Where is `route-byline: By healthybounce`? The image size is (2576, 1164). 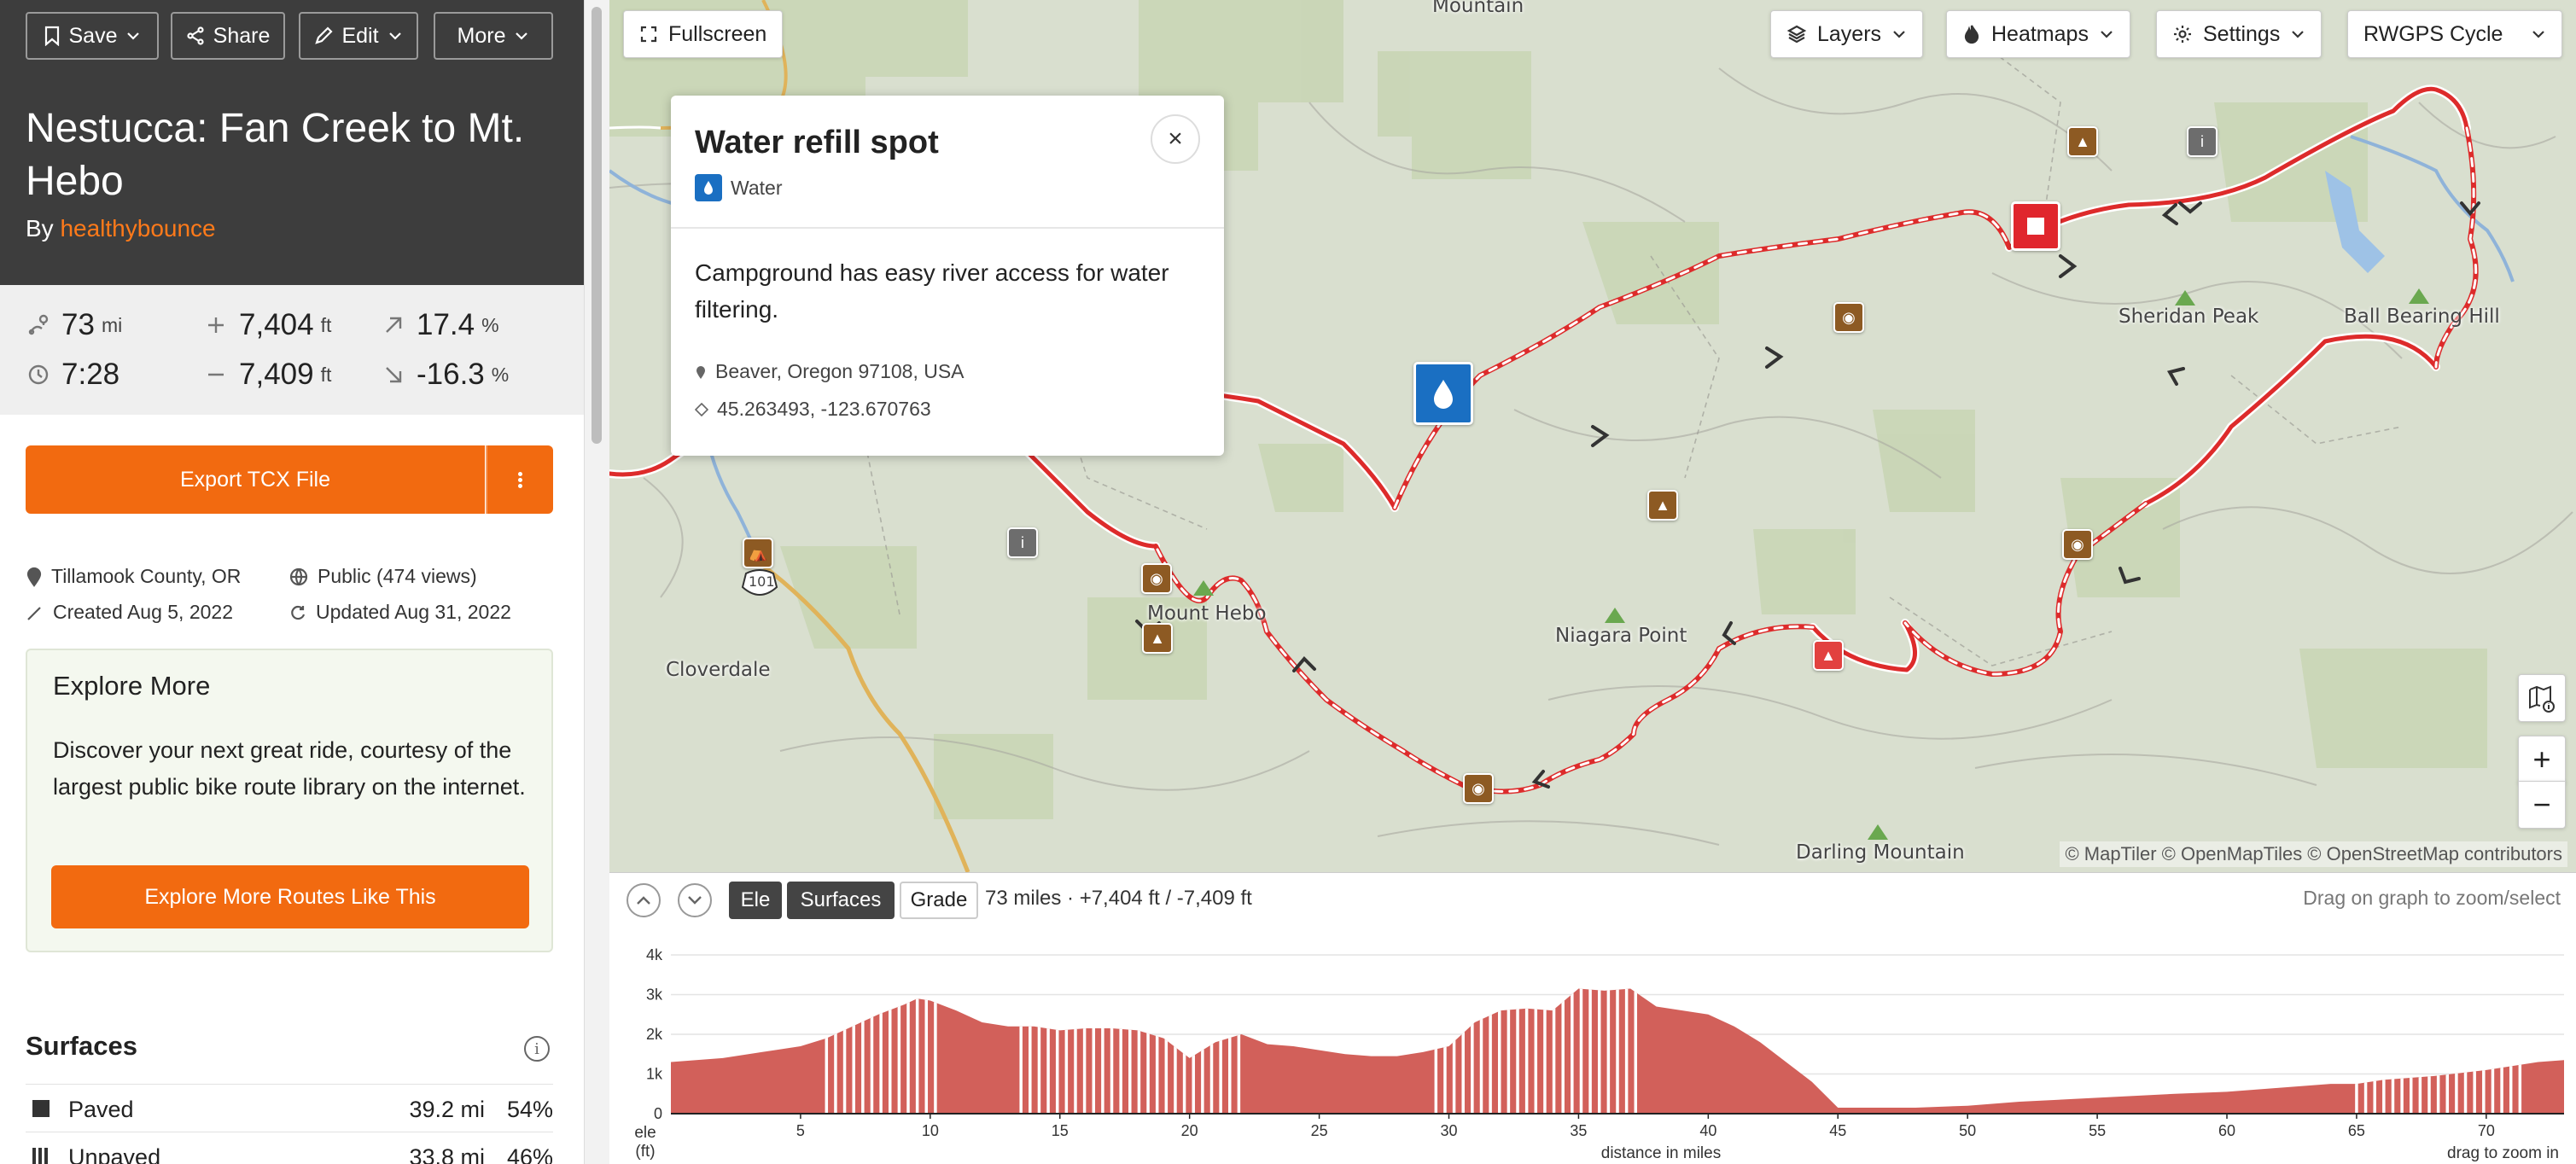 route-byline: By healthybounce is located at coordinates (121, 229).